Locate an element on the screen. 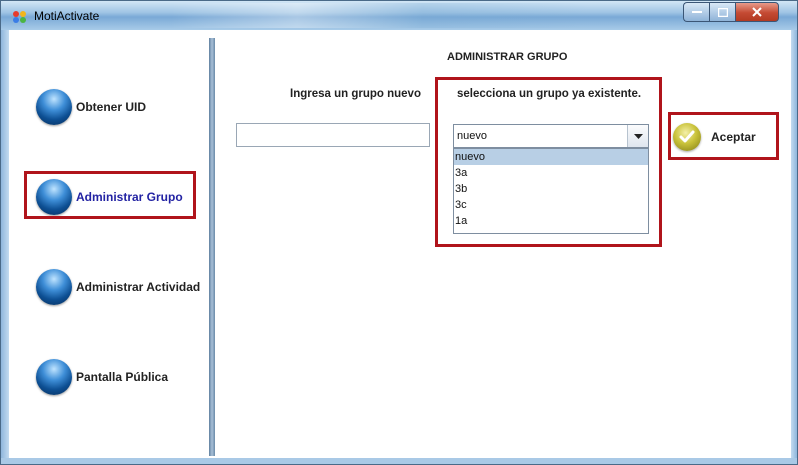 The width and height of the screenshot is (798, 465). window-title: MotiActivate is located at coordinates (67, 16).